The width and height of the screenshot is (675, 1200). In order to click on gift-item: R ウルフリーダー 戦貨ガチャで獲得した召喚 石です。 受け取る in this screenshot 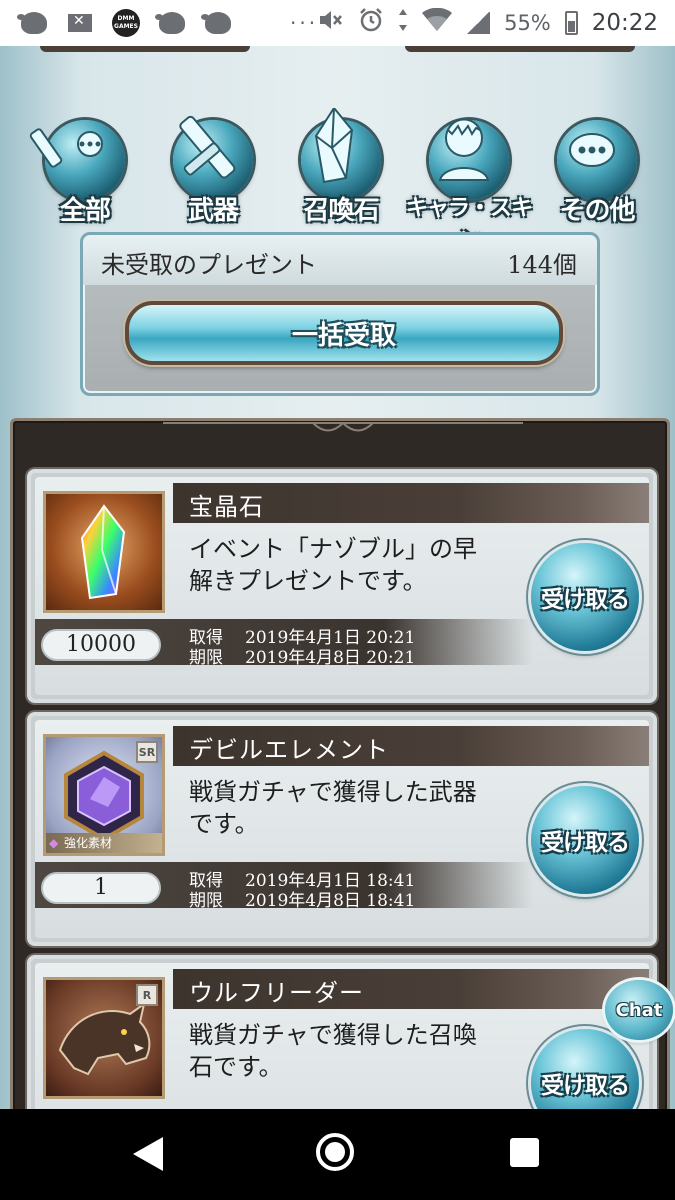, I will do `click(342, 1032)`.